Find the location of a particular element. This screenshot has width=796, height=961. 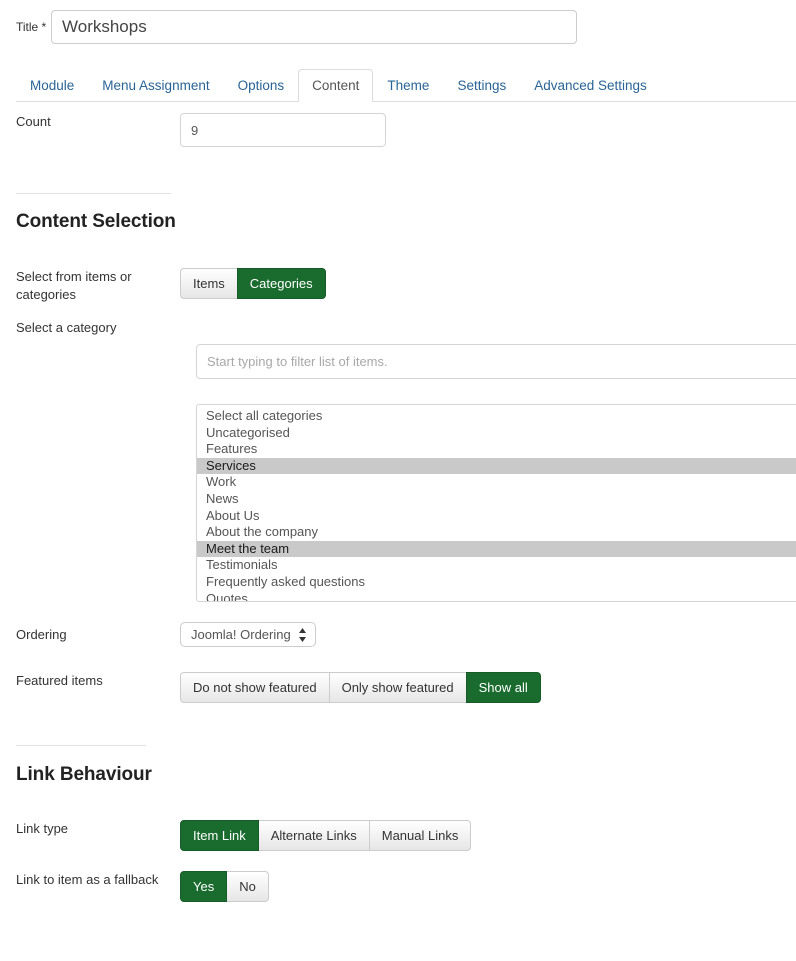

ordering-select-wrap: Joomla! Ordering is located at coordinates (248, 634).